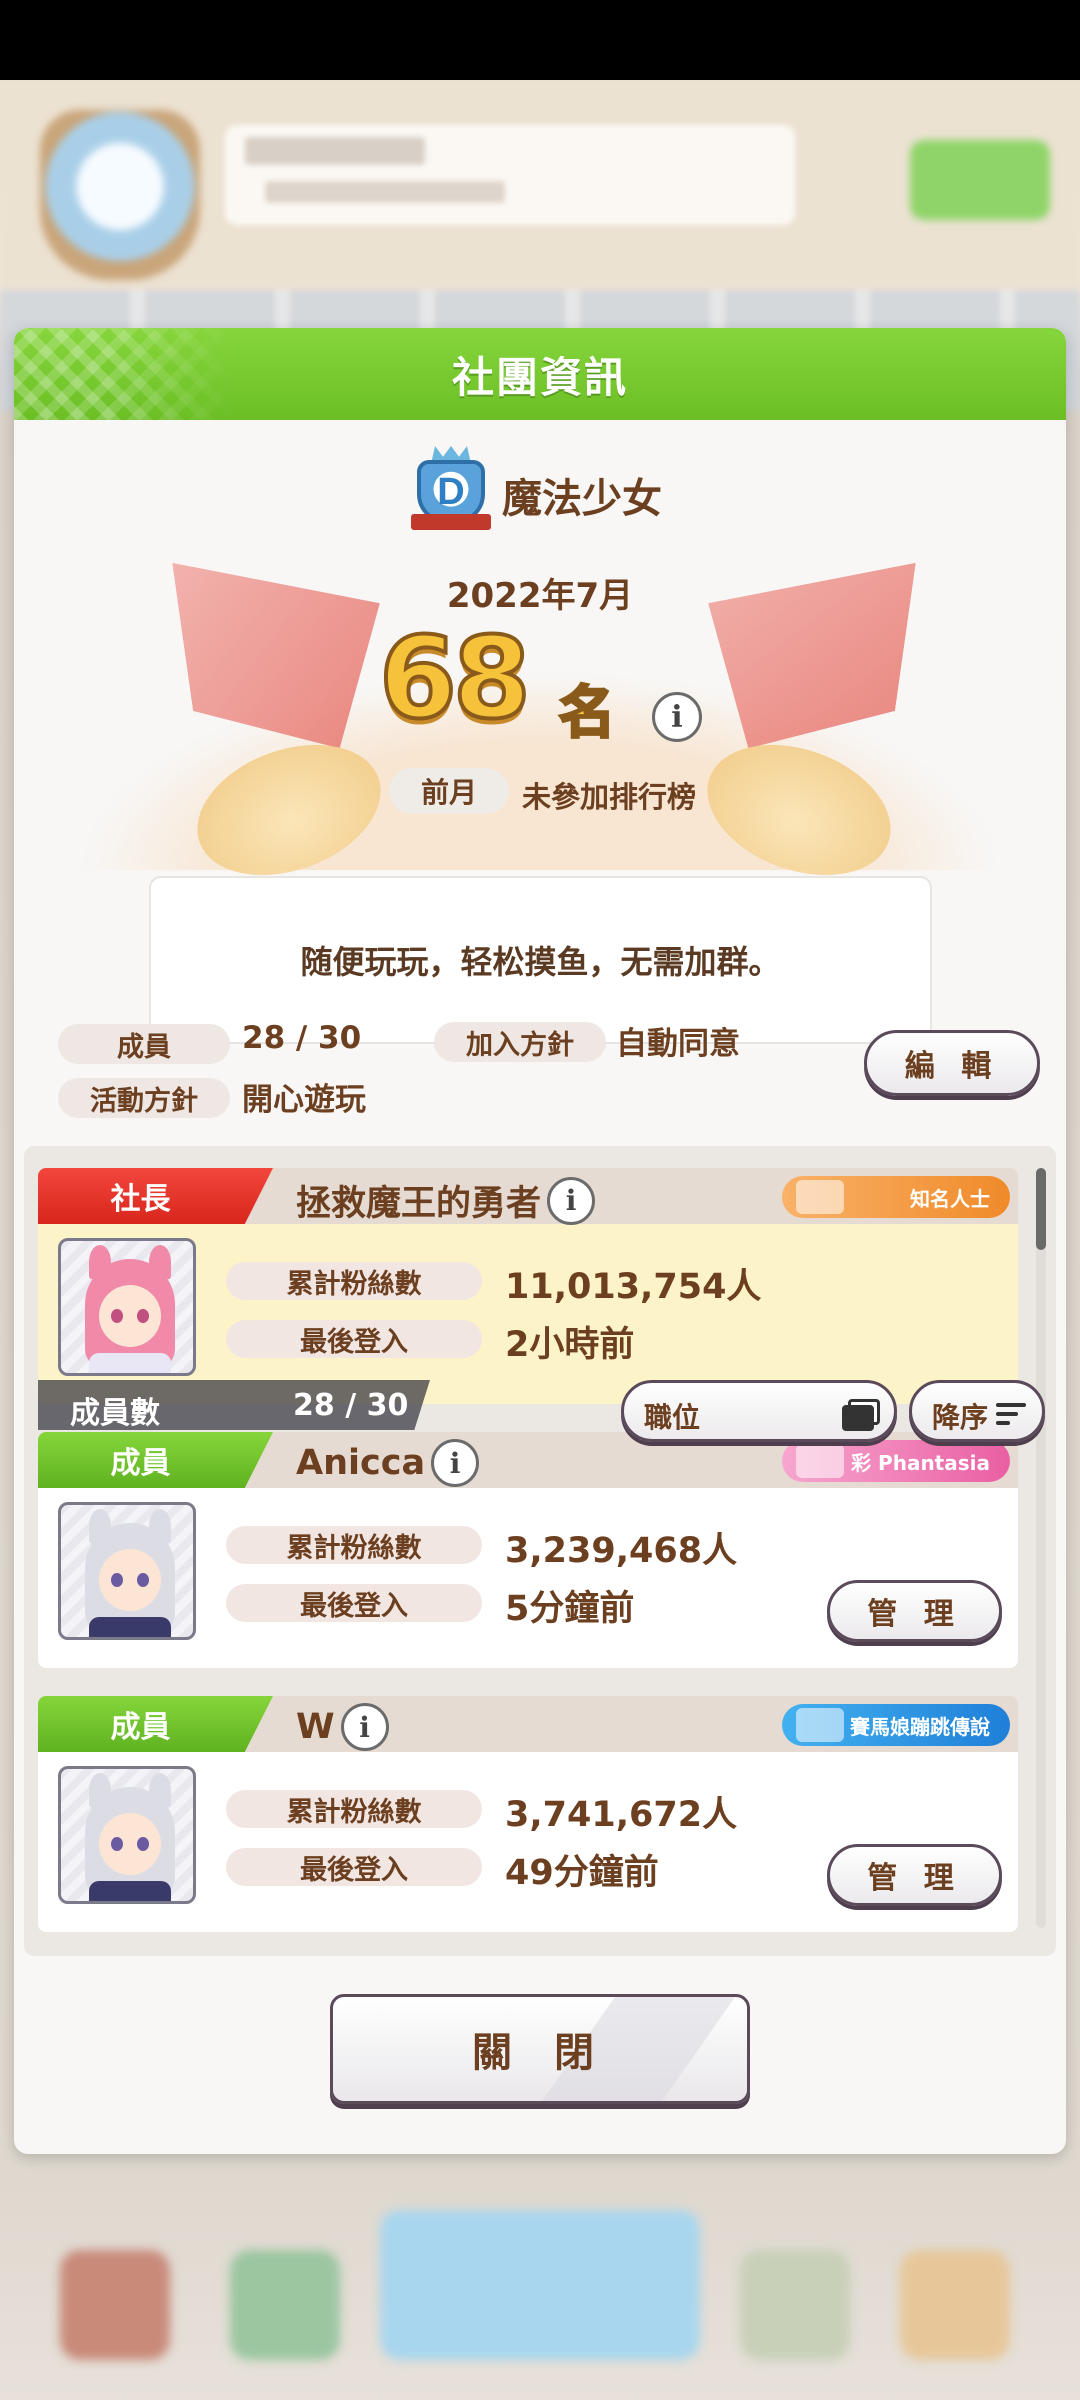 The height and width of the screenshot is (2400, 1080). I want to click on join-policy-value: 自動同意, so click(678, 1044).